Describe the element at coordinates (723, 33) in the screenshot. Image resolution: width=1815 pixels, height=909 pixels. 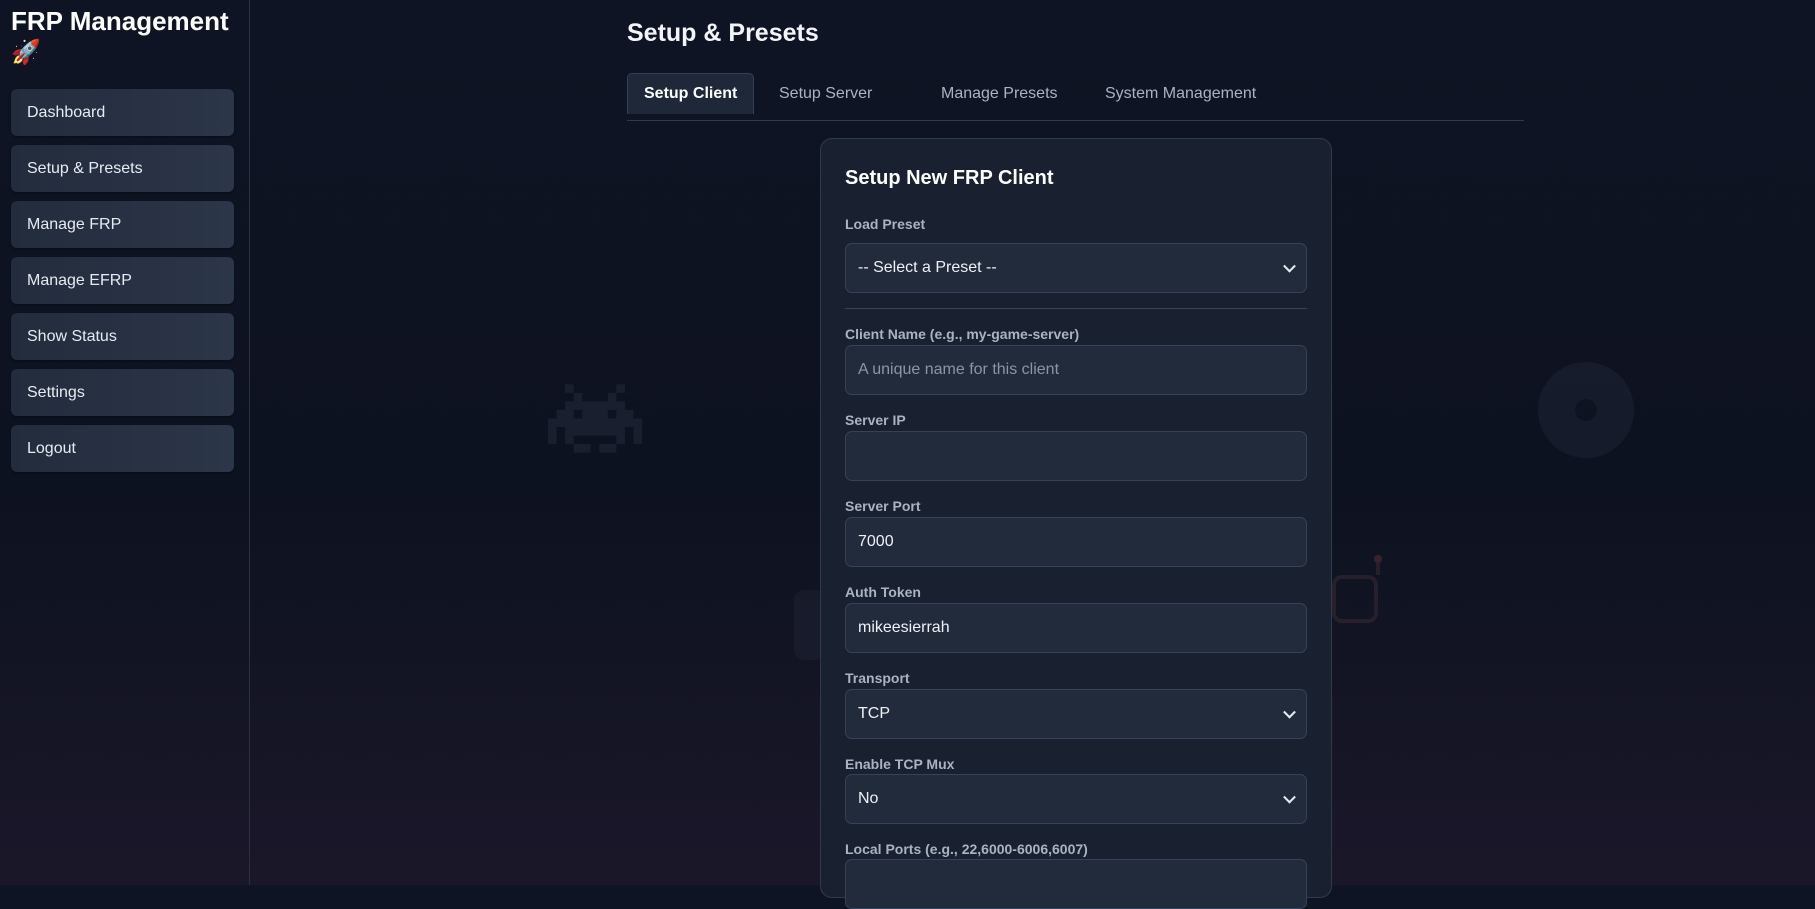
I see `page-title: Setup & Presets` at that location.